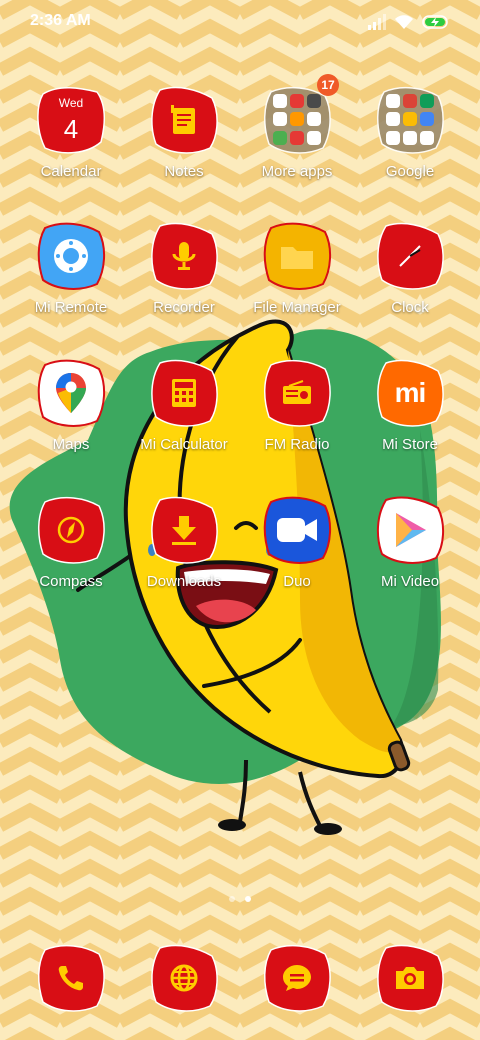 Image resolution: width=480 pixels, height=1040 pixels. I want to click on app-mi-store: mi Mi Store, so click(410, 417).